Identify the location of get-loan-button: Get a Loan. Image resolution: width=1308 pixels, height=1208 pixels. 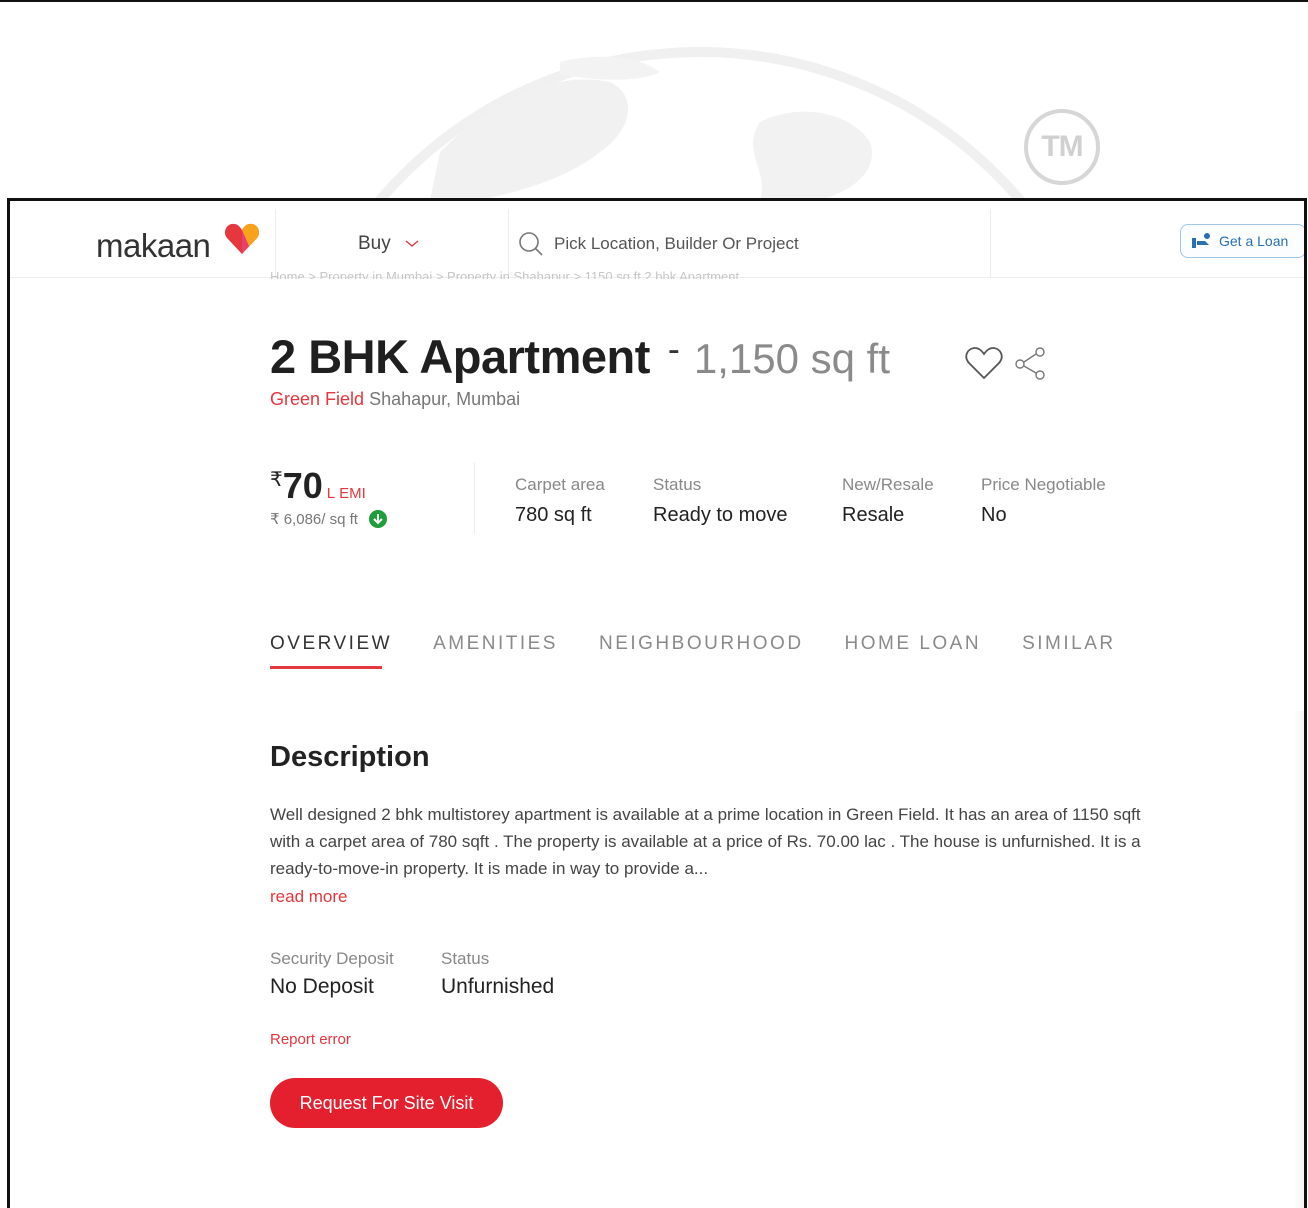
(1242, 241).